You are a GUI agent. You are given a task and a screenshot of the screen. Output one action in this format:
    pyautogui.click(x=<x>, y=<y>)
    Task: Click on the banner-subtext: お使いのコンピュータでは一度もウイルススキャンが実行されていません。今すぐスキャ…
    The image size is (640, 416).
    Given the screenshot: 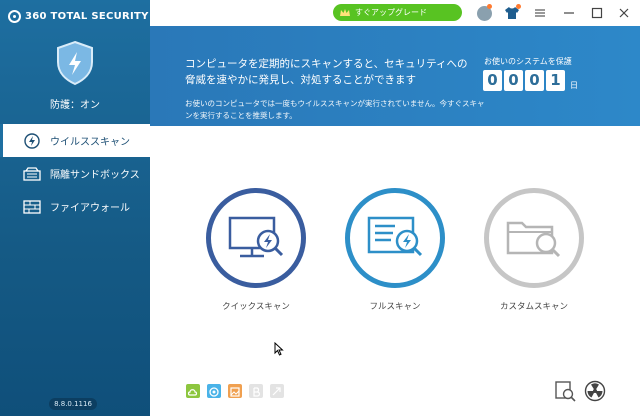 What is the action you would take?
    pyautogui.click(x=335, y=109)
    